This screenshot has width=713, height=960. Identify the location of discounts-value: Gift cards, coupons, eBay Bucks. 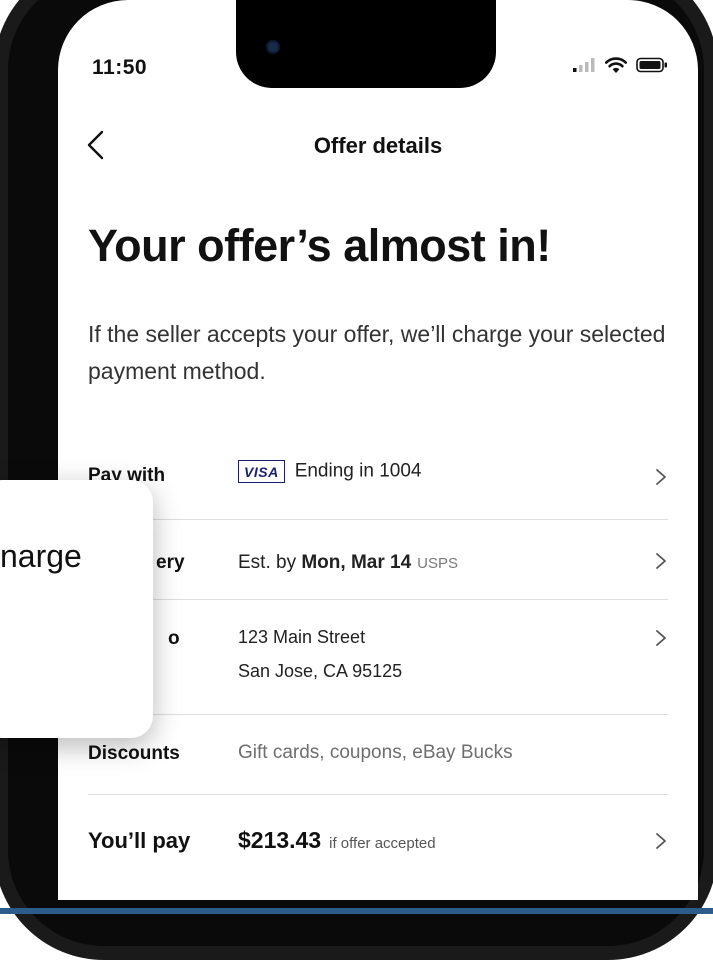
(375, 752).